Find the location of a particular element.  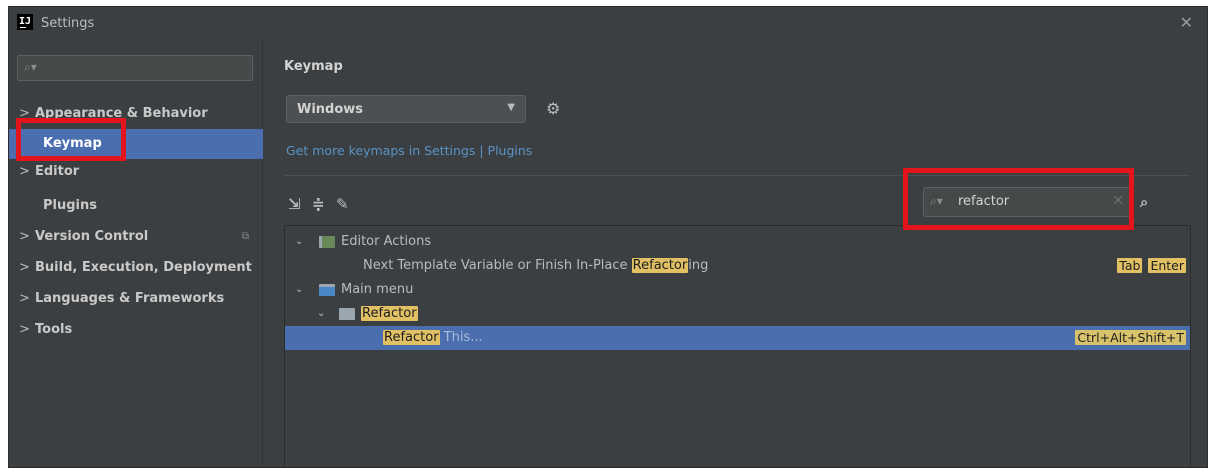

sidebar-item-plugins: Plugins is located at coordinates (136, 206).